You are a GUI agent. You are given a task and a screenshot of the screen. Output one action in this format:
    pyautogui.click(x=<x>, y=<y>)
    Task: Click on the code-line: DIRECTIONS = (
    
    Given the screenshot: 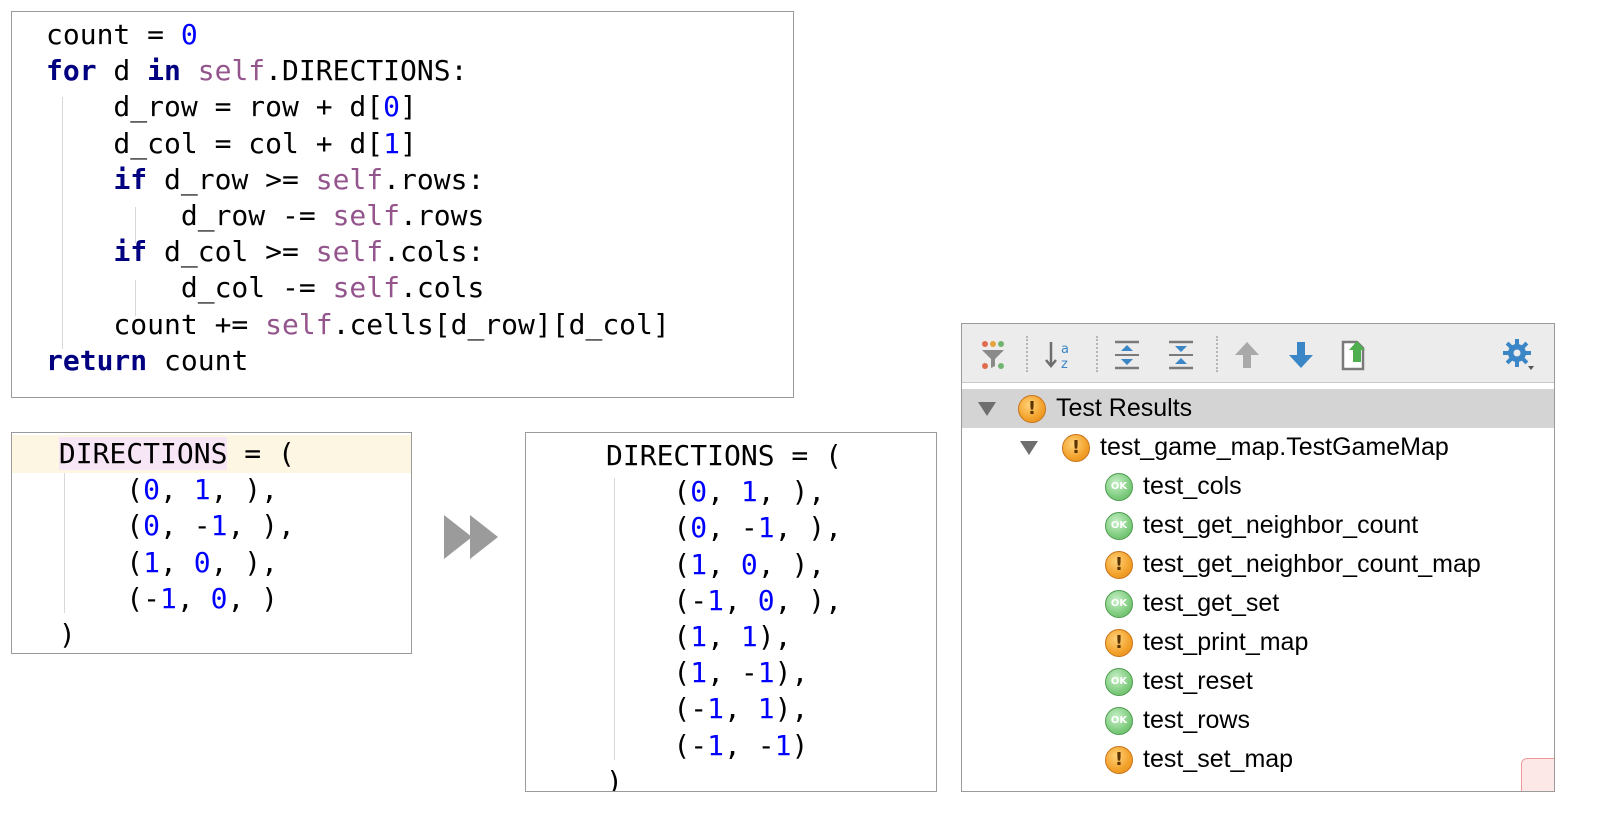 What is the action you would take?
    pyautogui.click(x=771, y=455)
    